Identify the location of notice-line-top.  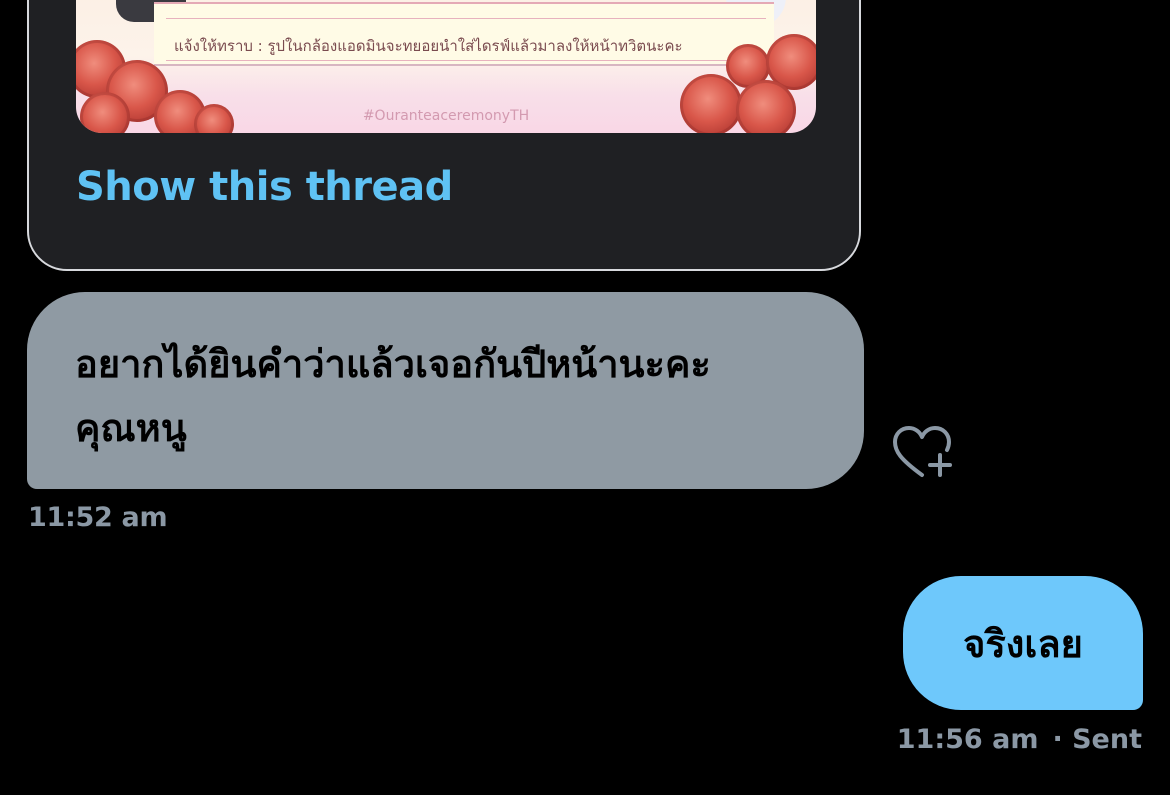
(466, 18).